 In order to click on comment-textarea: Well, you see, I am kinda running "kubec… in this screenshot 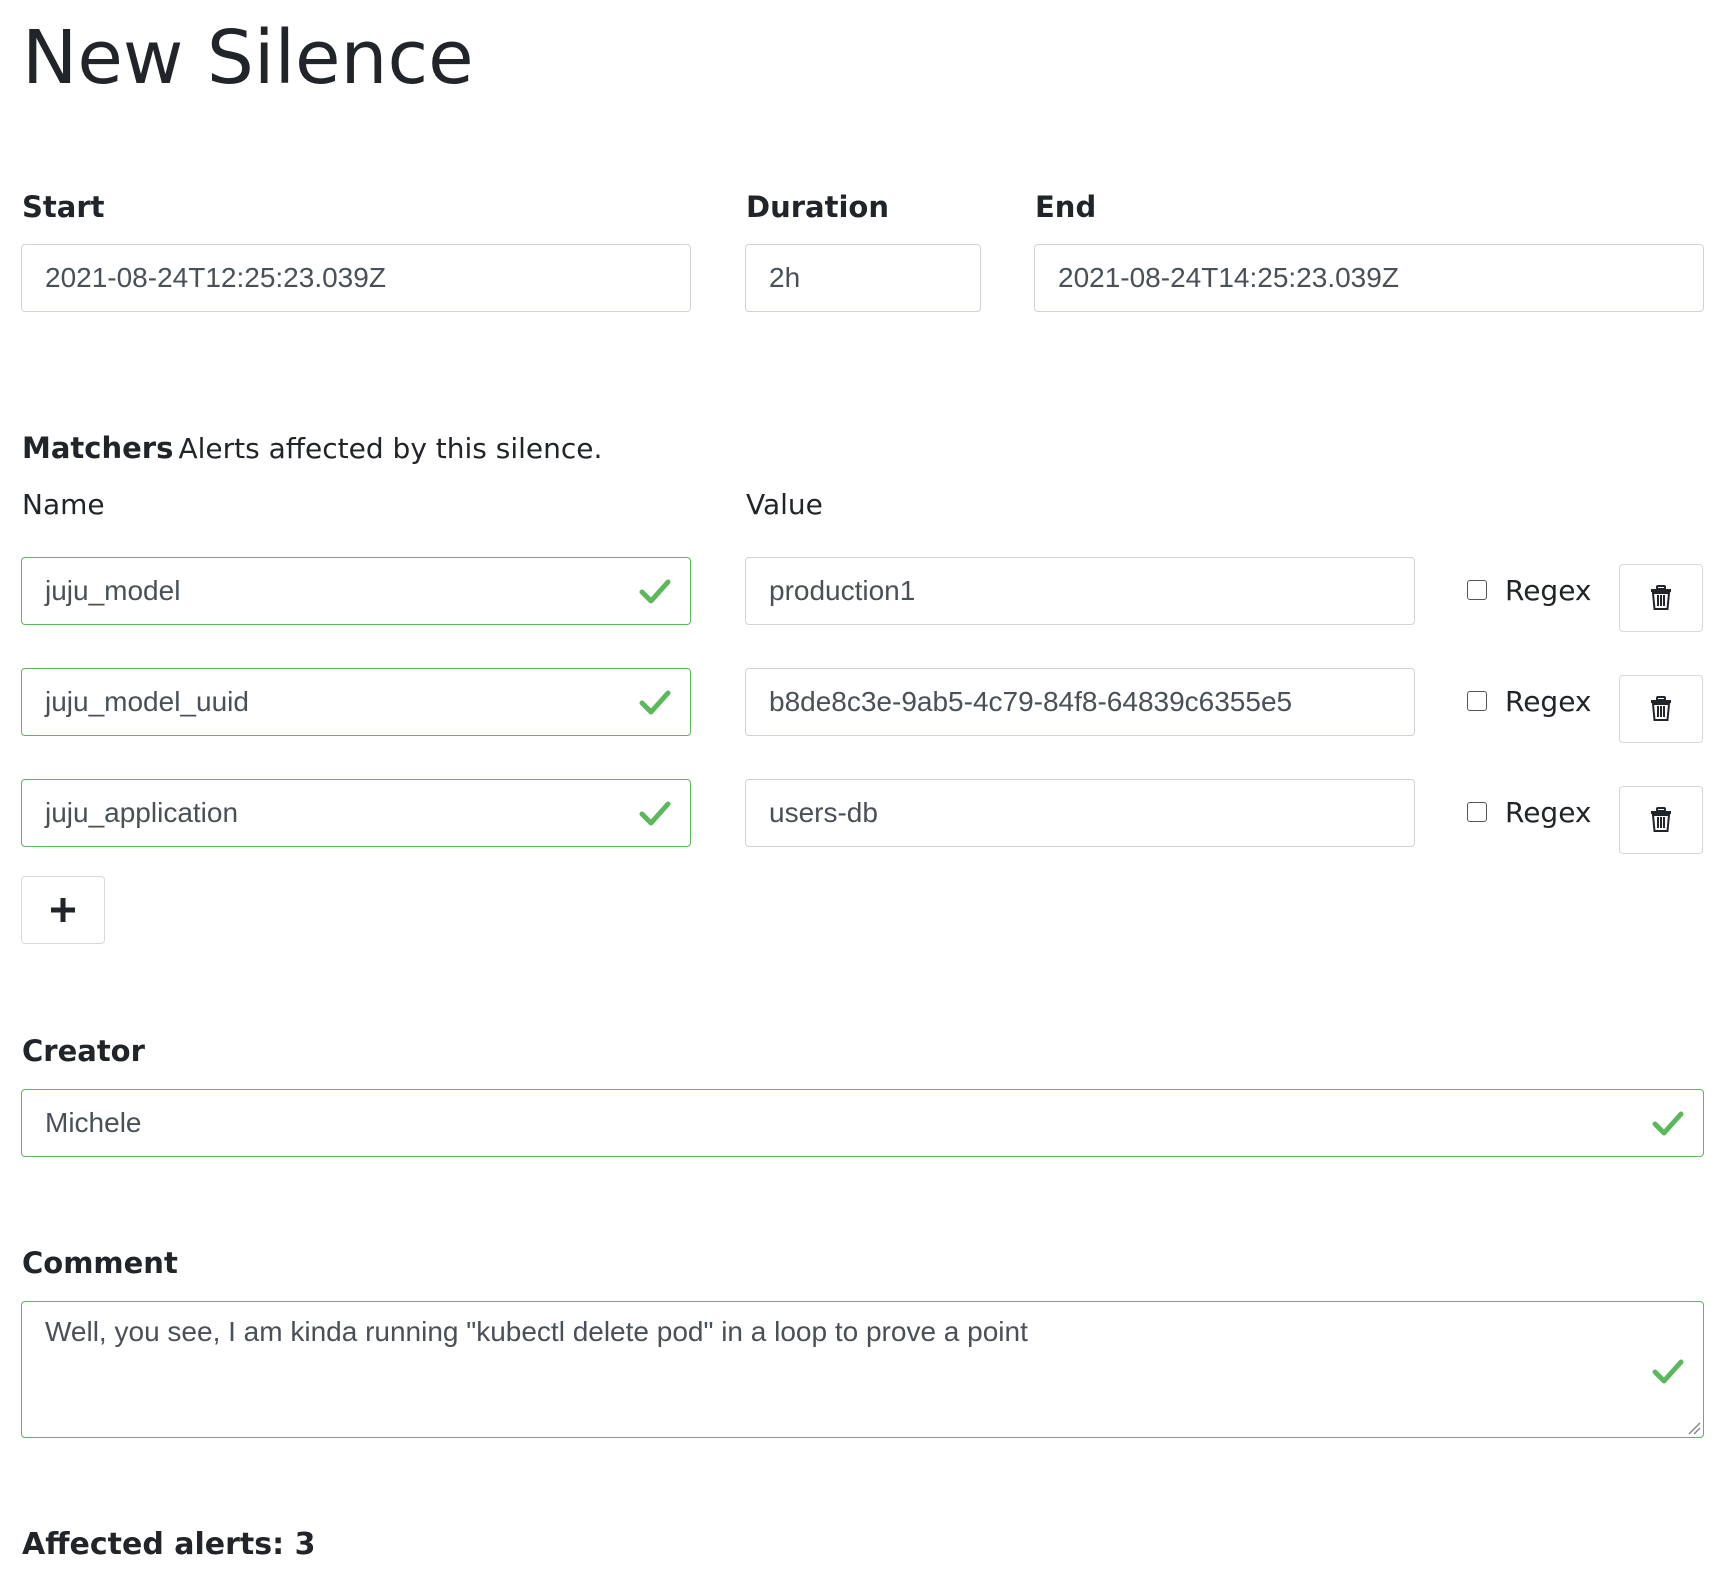, I will do `click(862, 1369)`.